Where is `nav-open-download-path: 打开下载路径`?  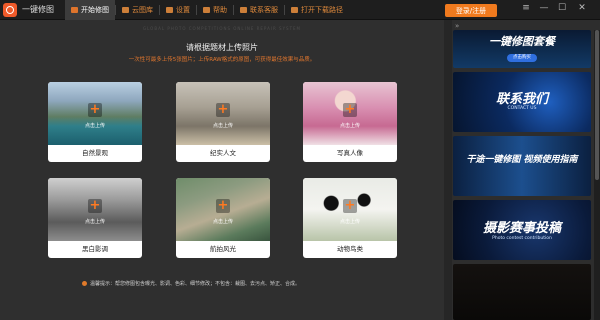 nav-open-download-path: 打开下载路径 is located at coordinates (317, 10).